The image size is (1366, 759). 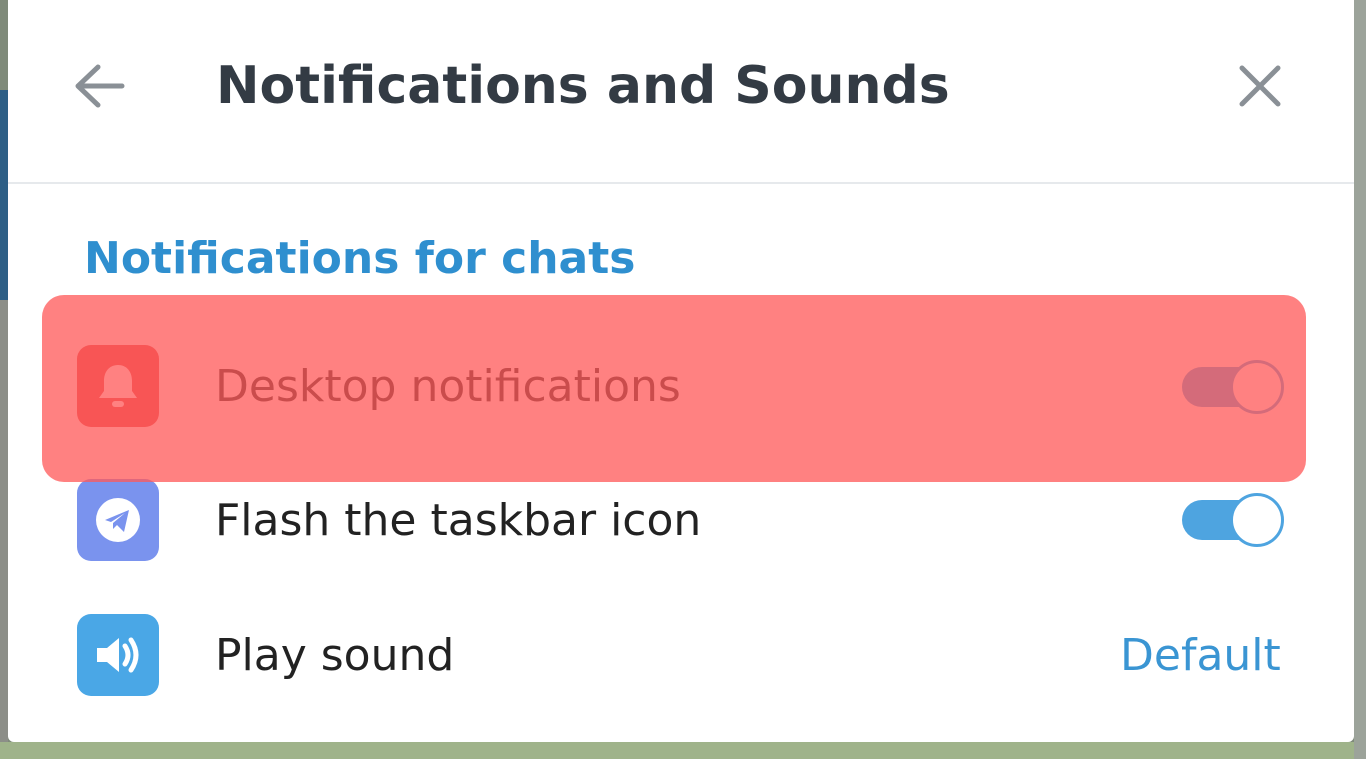 I want to click on background-chat-wallpaper, so click(x=683, y=750).